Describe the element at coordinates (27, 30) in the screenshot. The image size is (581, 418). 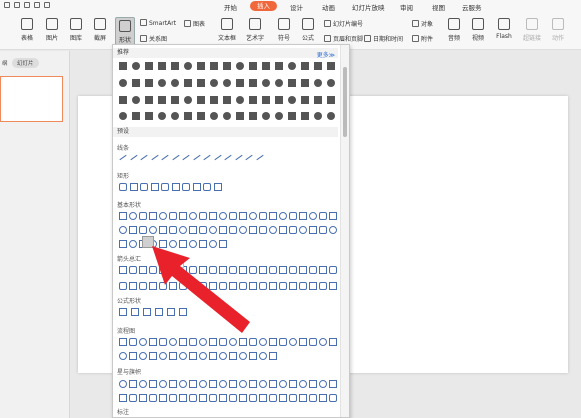
I see `table-button: 表格` at that location.